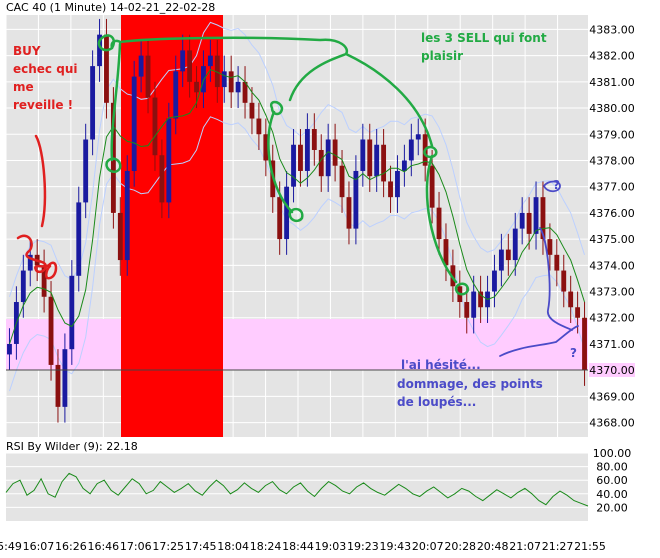 Image resolution: width=660 pixels, height=558 pixels. What do you see at coordinates (612, 453) in the screenshot?
I see `rsi-tick-label: 100.00` at bounding box center [612, 453].